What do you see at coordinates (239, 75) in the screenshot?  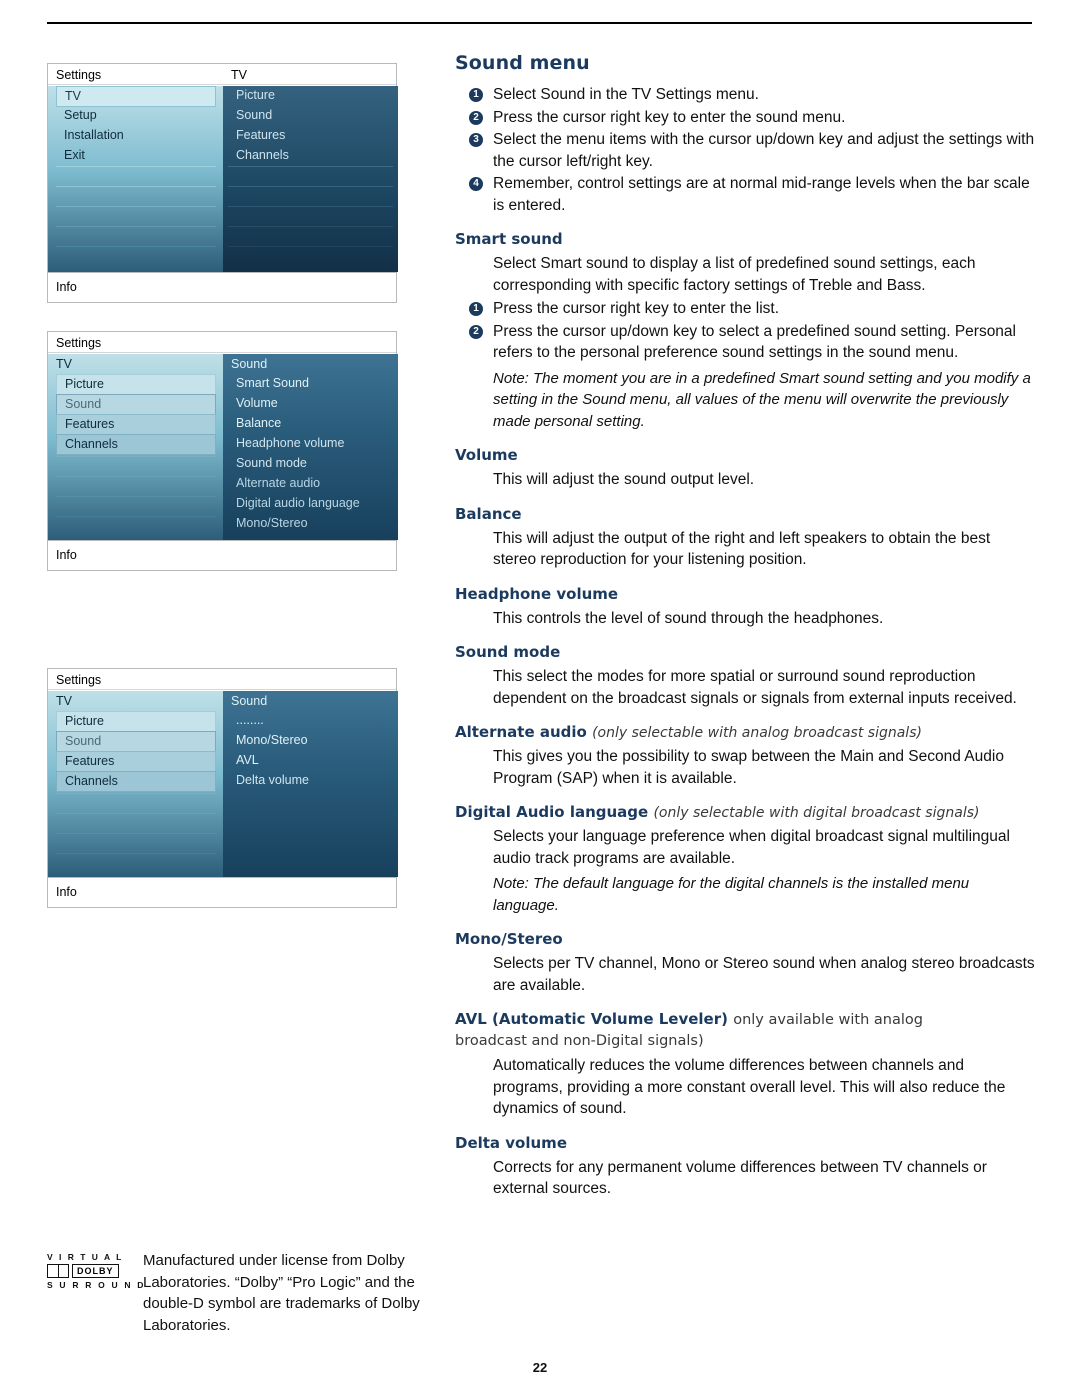 I see `menu1-right-header: TV` at bounding box center [239, 75].